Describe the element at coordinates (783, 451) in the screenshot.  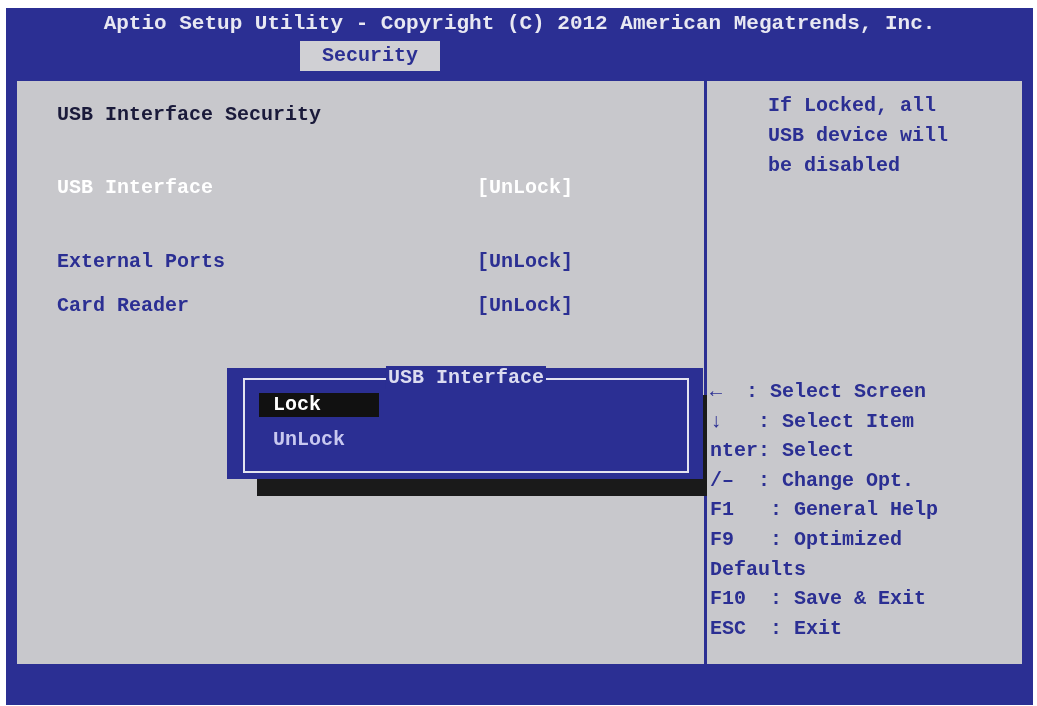
I see `key-hint: nter: Select` at that location.